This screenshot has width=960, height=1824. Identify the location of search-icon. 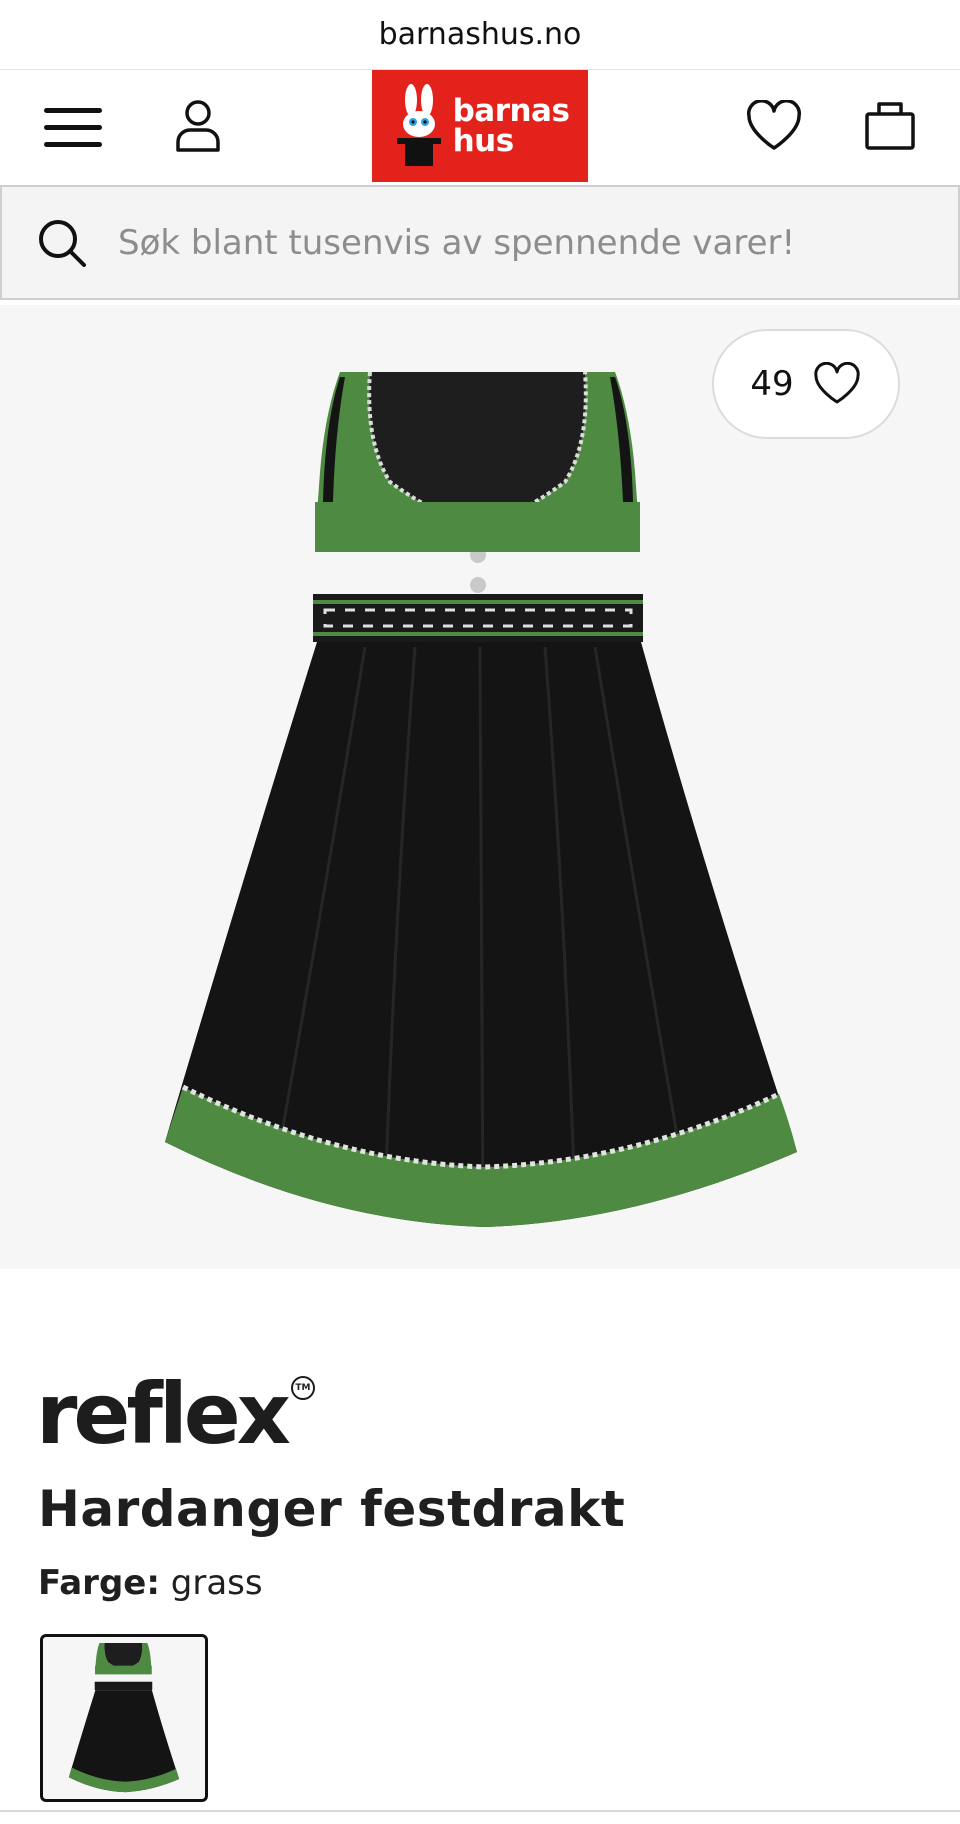
(62, 243).